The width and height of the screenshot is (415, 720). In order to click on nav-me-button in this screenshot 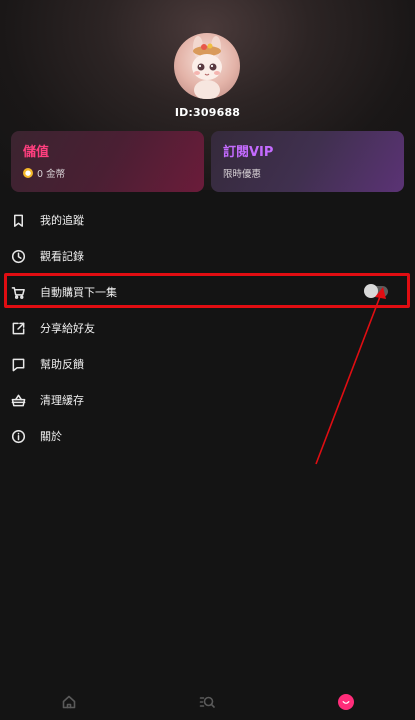, I will do `click(346, 702)`.